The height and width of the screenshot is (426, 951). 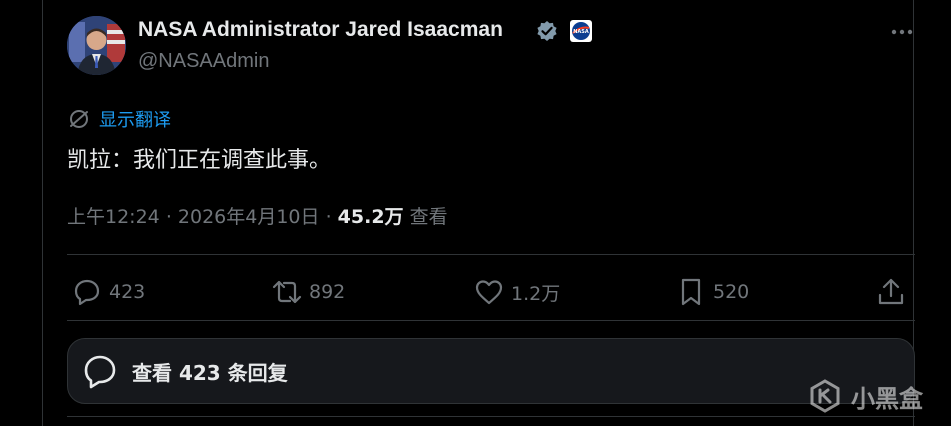 I want to click on reply-count: 423, so click(x=127, y=292).